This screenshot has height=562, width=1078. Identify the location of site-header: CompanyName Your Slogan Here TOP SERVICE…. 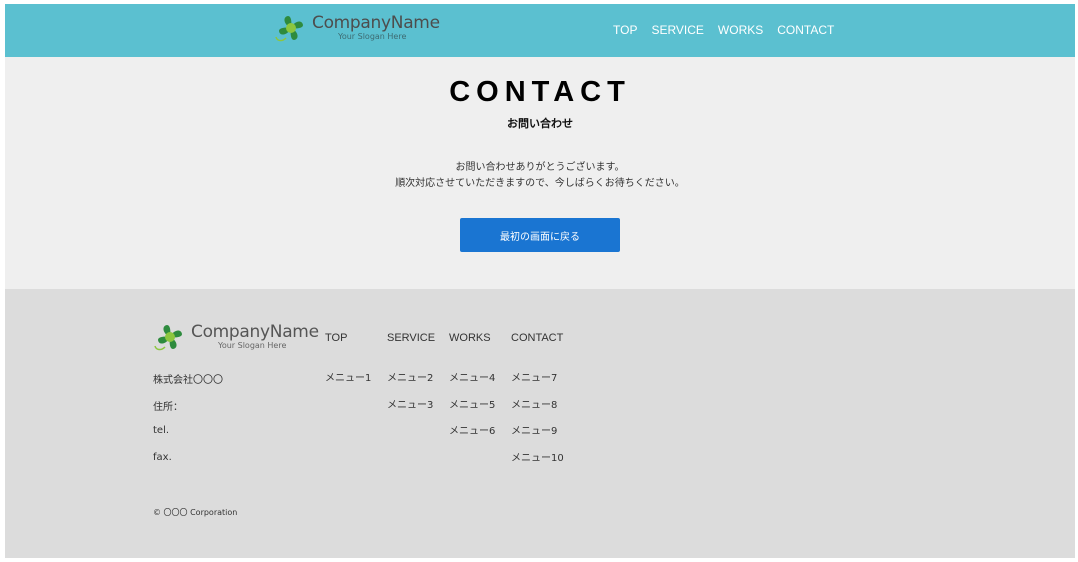
(540, 30).